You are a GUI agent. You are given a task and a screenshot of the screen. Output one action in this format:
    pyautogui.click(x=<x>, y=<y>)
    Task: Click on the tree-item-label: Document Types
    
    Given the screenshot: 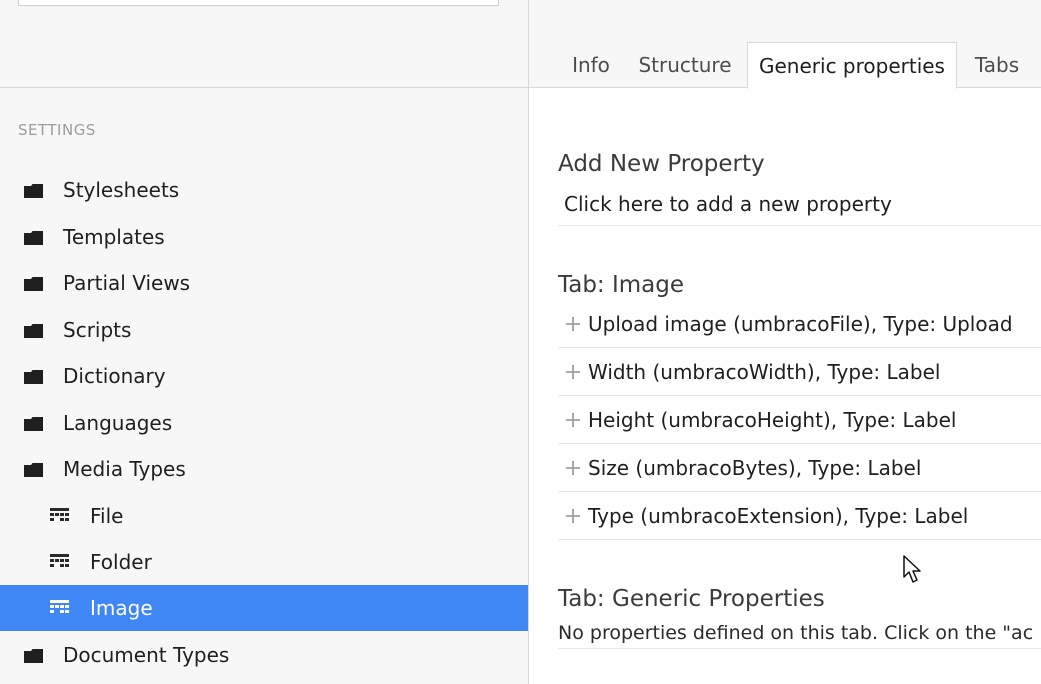 What is the action you would take?
    pyautogui.click(x=146, y=655)
    